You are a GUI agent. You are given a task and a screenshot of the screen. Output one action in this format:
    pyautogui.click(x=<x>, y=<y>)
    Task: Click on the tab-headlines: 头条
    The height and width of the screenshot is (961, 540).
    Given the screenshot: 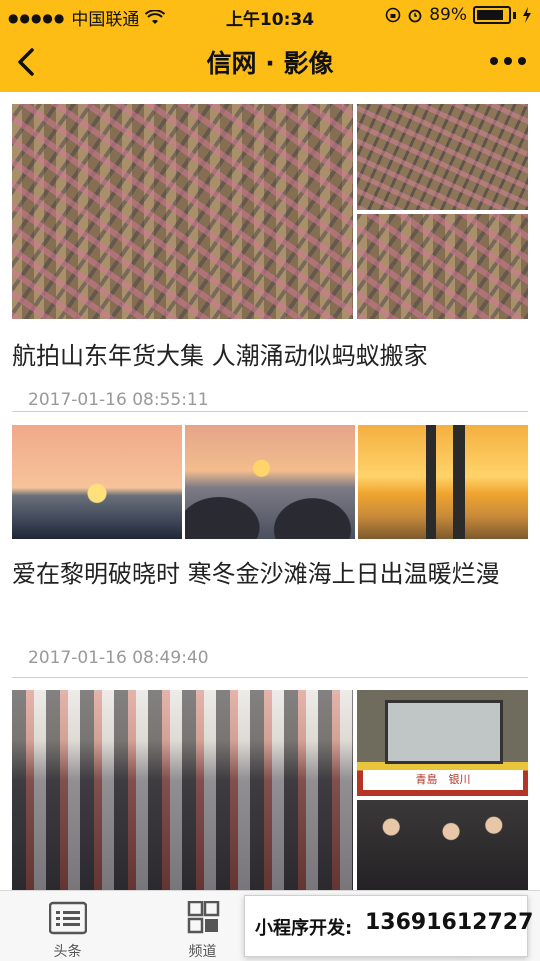 What is the action you would take?
    pyautogui.click(x=67, y=926)
    